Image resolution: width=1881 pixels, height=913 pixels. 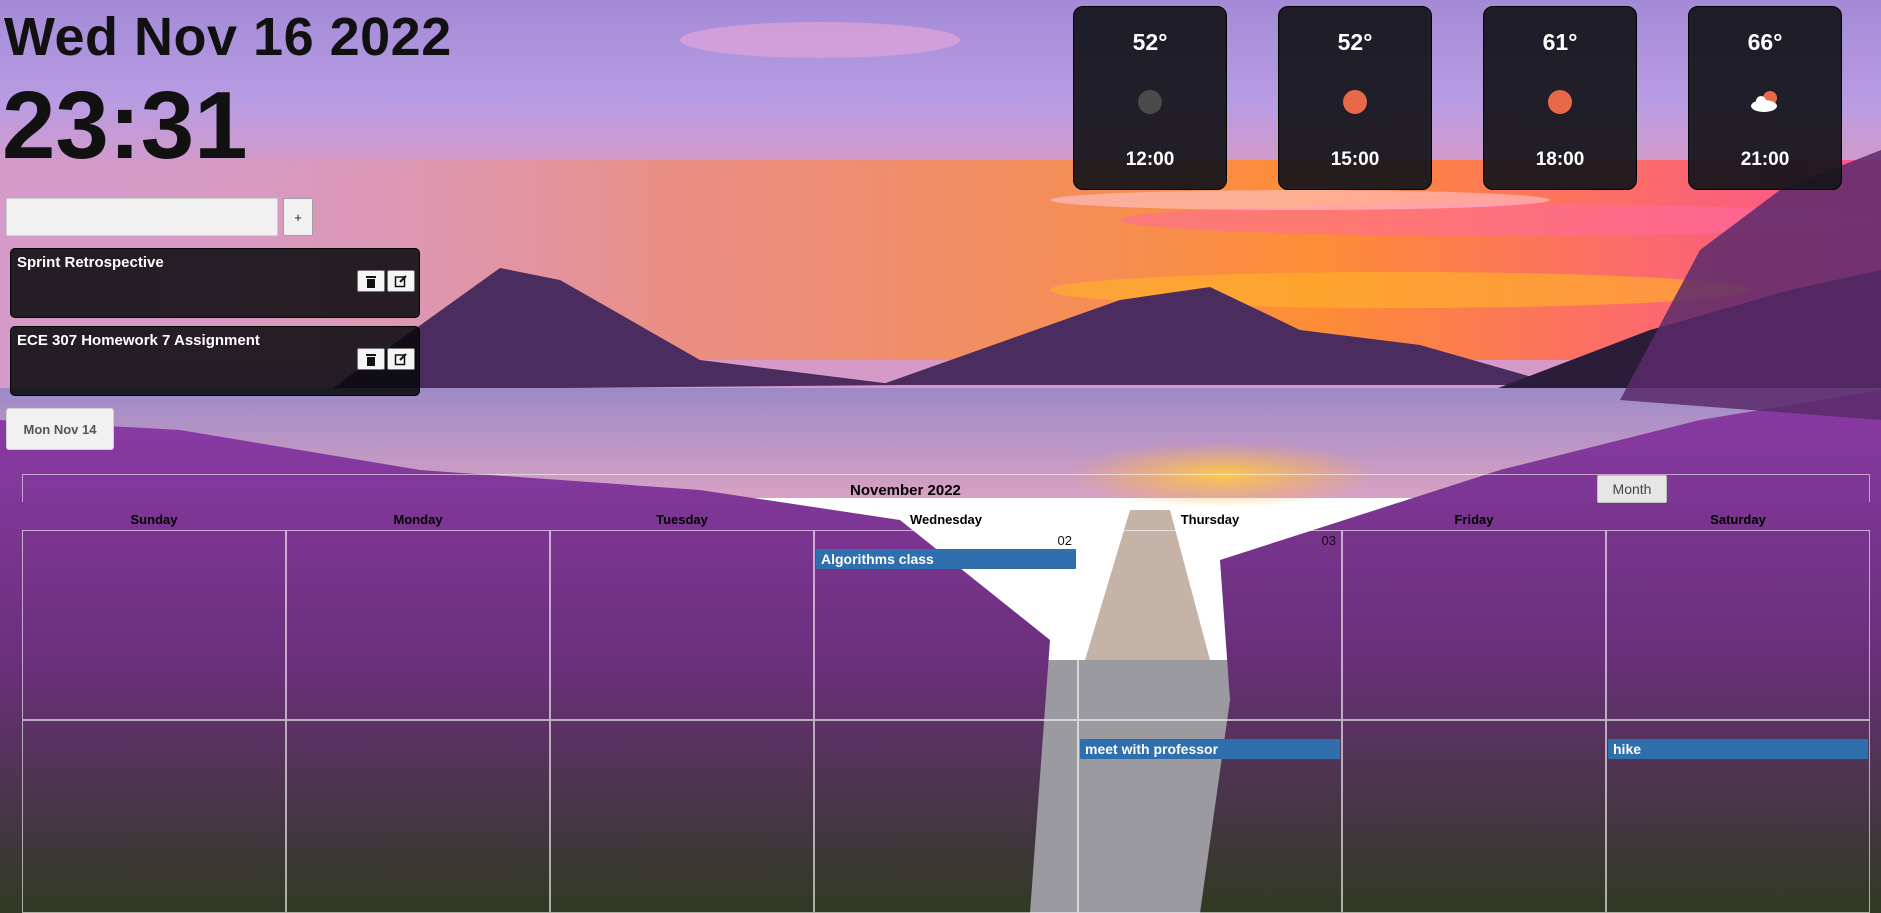 I want to click on weekday-header-monday: Monday, so click(x=418, y=519).